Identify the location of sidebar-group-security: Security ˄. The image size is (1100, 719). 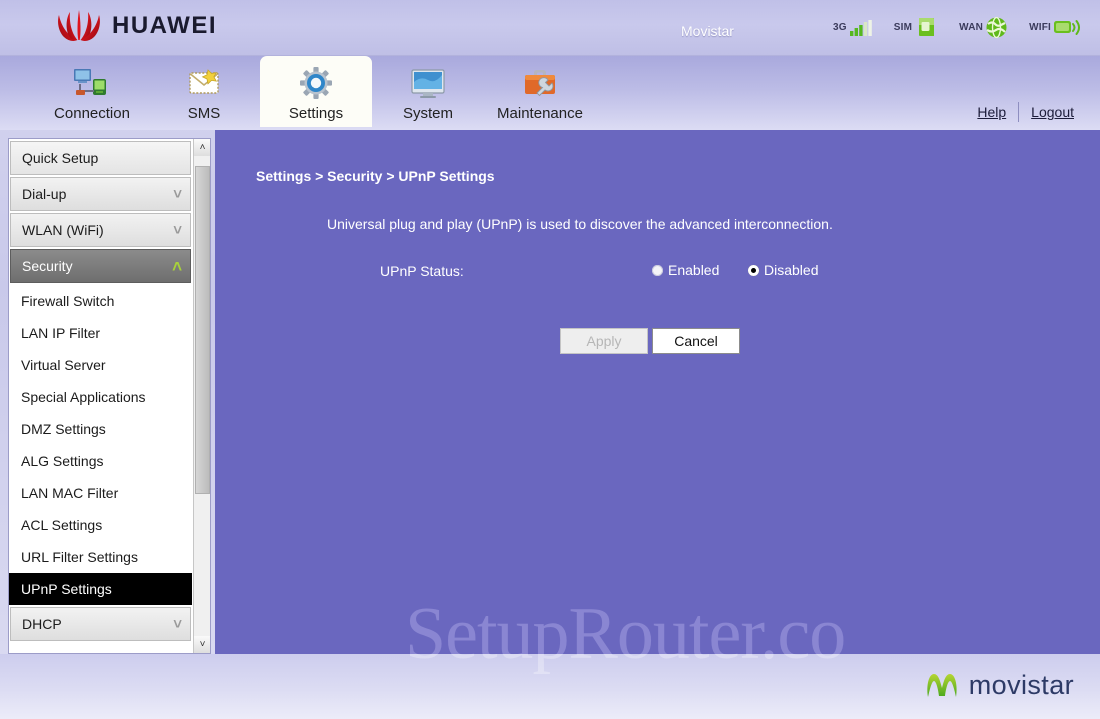
(100, 266).